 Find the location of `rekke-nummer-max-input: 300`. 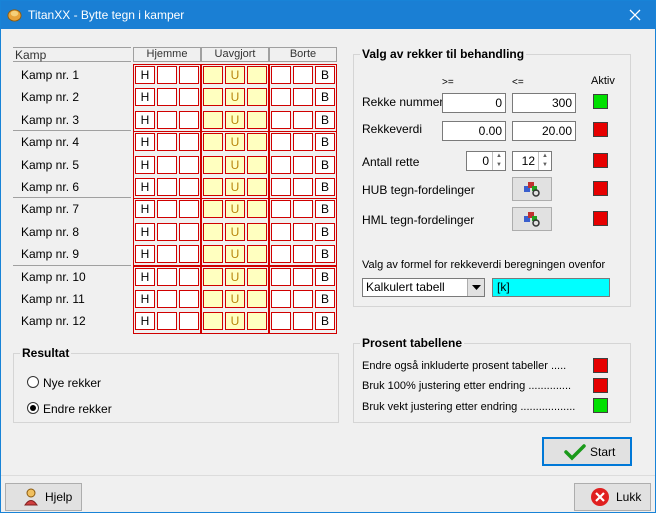

rekke-nummer-max-input: 300 is located at coordinates (544, 103).